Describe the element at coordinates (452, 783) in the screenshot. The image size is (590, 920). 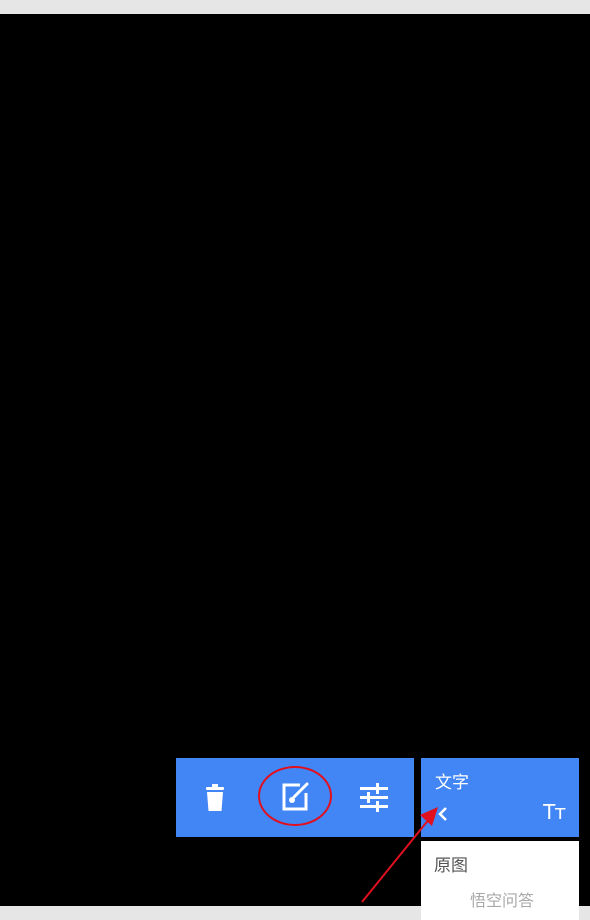
I see `text-panel-title: 文字` at that location.